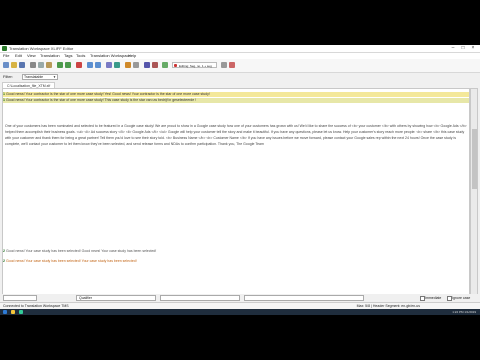 The image size is (480, 360). What do you see at coordinates (458, 312) in the screenshot?
I see `clock-time: 1:22 PM` at bounding box center [458, 312].